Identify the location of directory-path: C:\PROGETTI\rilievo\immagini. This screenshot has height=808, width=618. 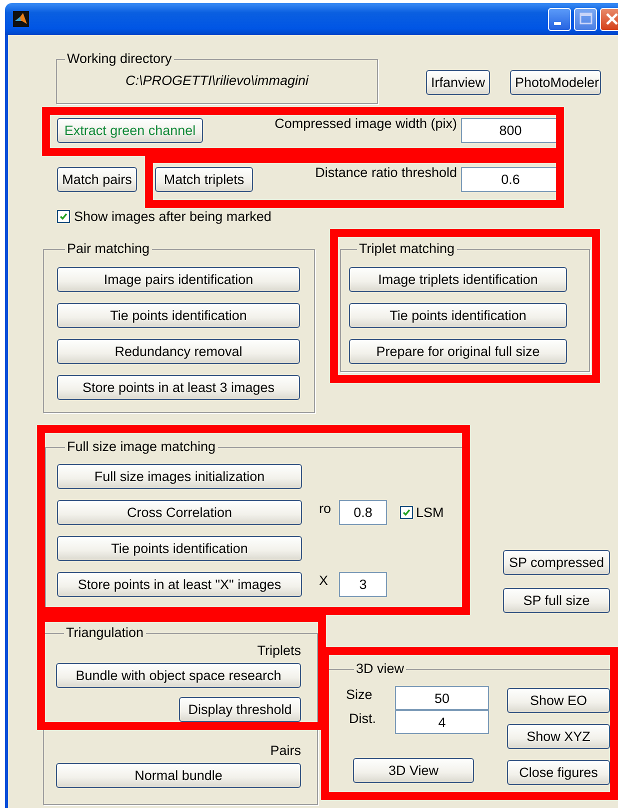
(217, 80).